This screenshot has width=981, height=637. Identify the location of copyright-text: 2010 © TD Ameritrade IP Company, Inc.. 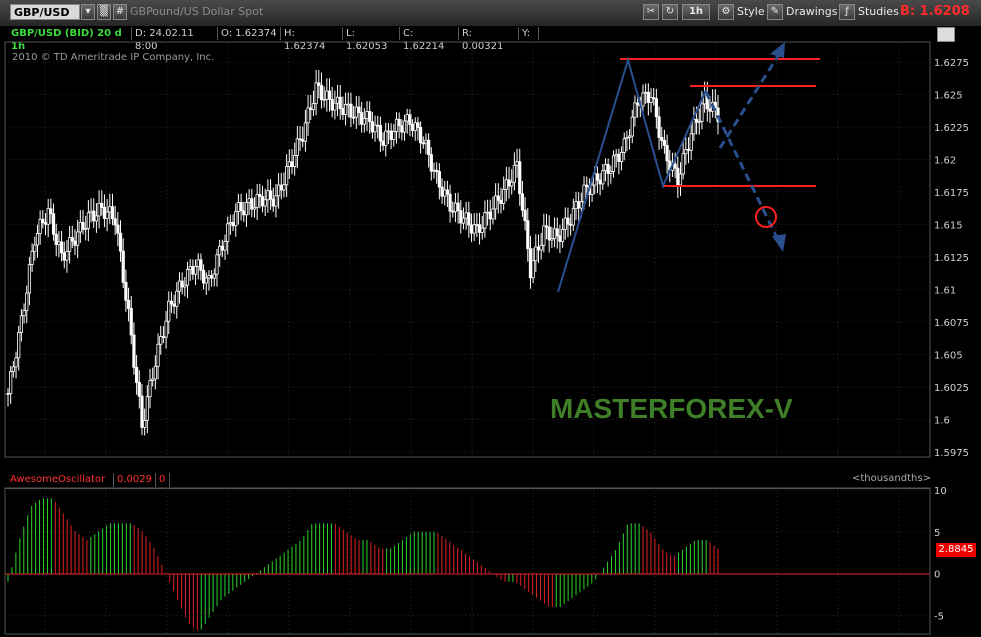
(113, 57).